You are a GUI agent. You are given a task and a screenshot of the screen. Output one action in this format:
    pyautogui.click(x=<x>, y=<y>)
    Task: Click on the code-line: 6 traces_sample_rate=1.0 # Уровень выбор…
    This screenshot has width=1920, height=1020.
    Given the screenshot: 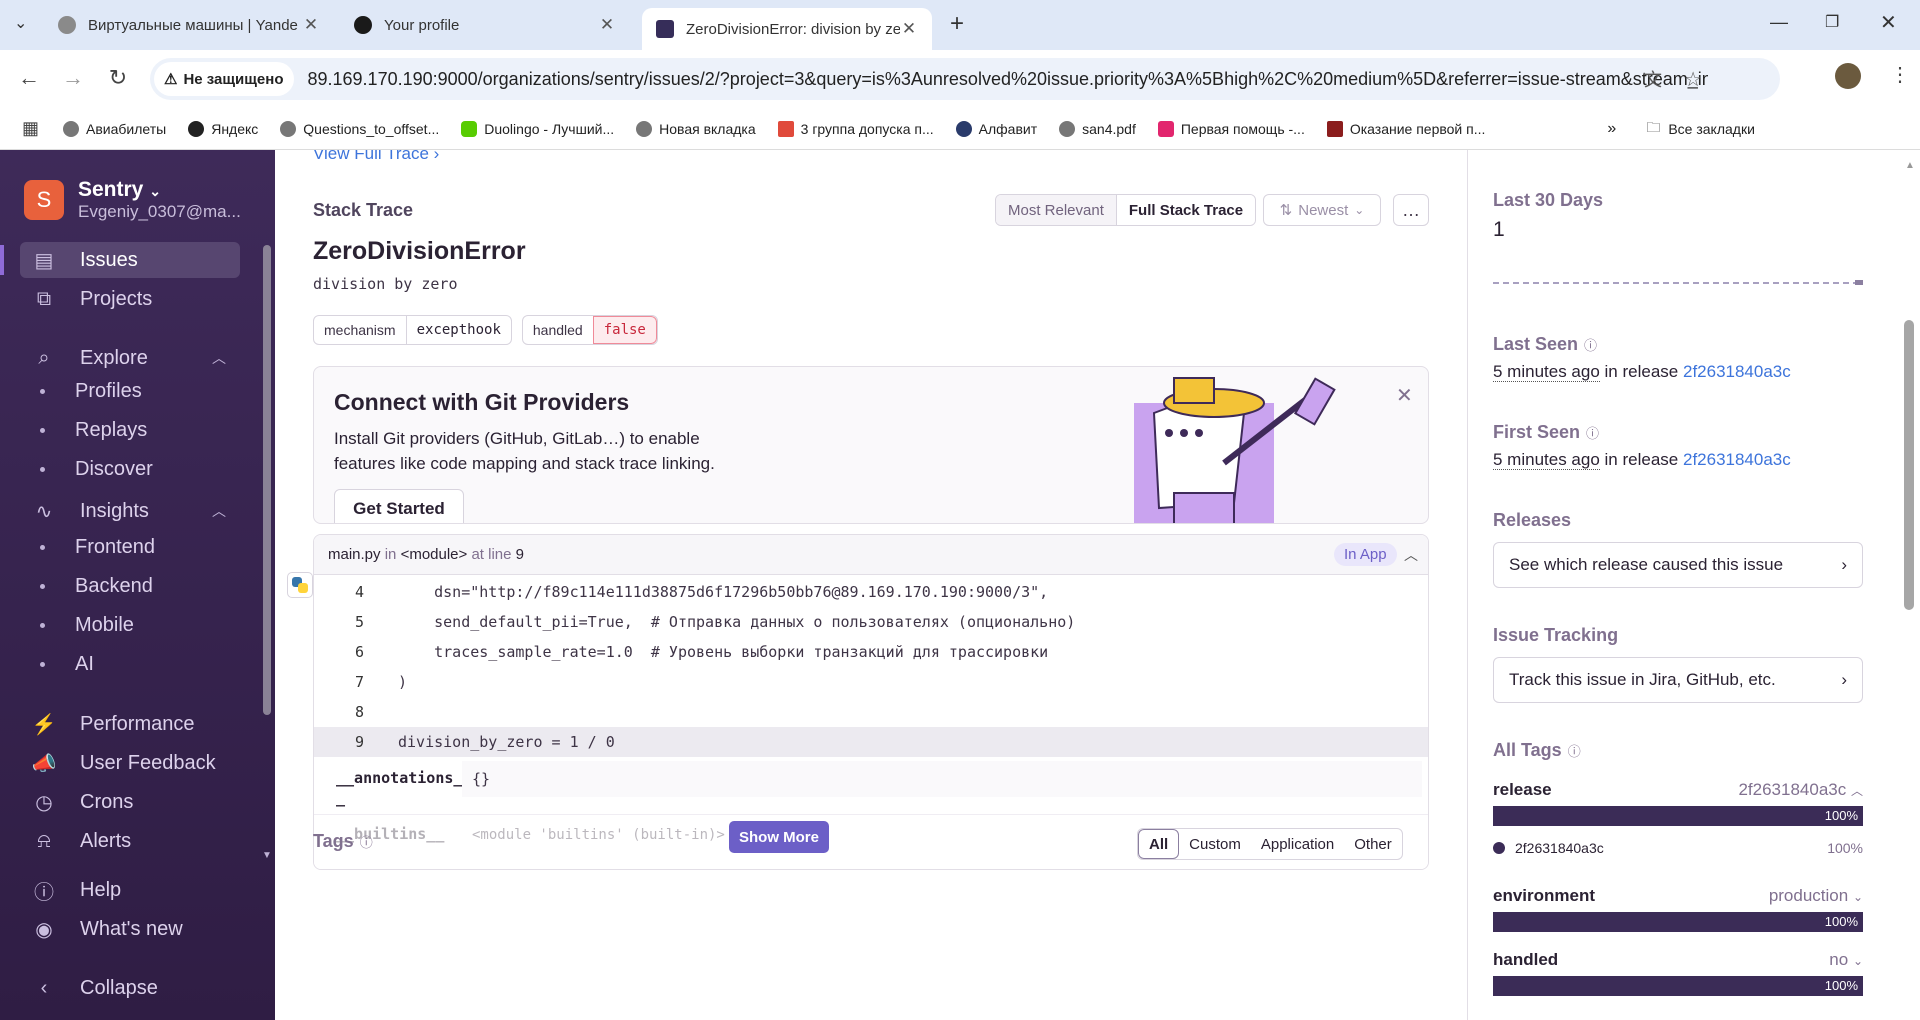 What is the action you would take?
    pyautogui.click(x=701, y=652)
    